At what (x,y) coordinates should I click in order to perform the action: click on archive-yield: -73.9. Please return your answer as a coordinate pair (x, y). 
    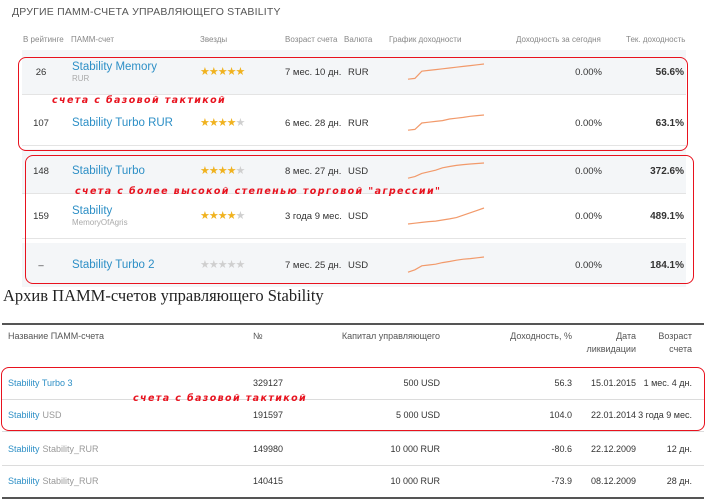
    Looking at the image, I should click on (561, 481).